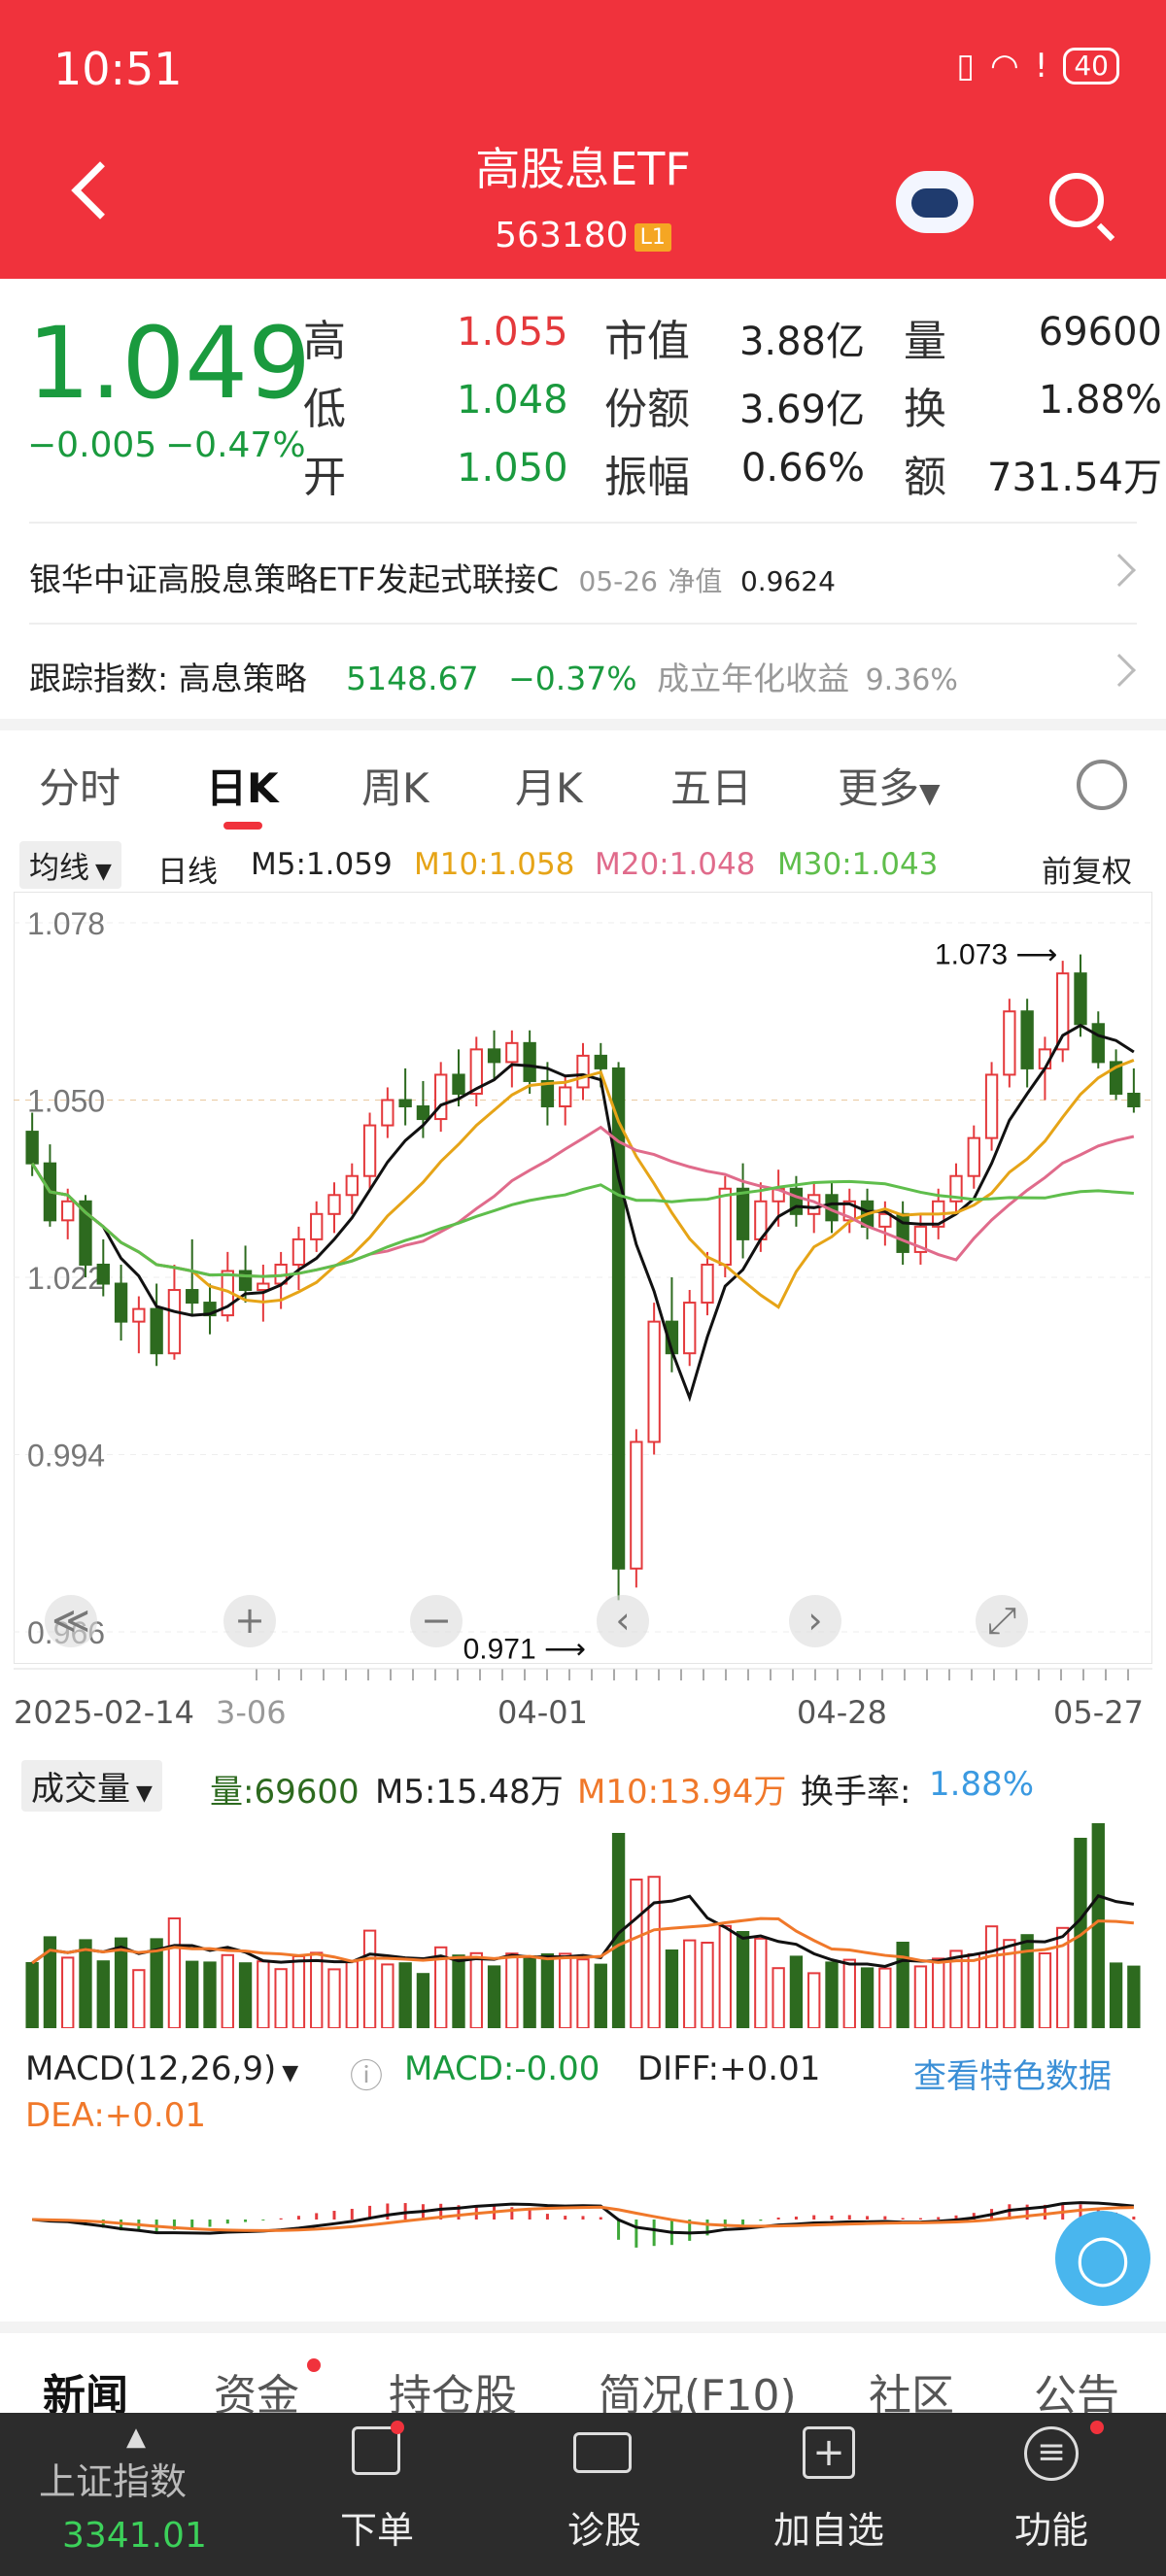 The height and width of the screenshot is (2576, 1166). I want to click on view-special-data-link: 查看特色数据, so click(1012, 2073).